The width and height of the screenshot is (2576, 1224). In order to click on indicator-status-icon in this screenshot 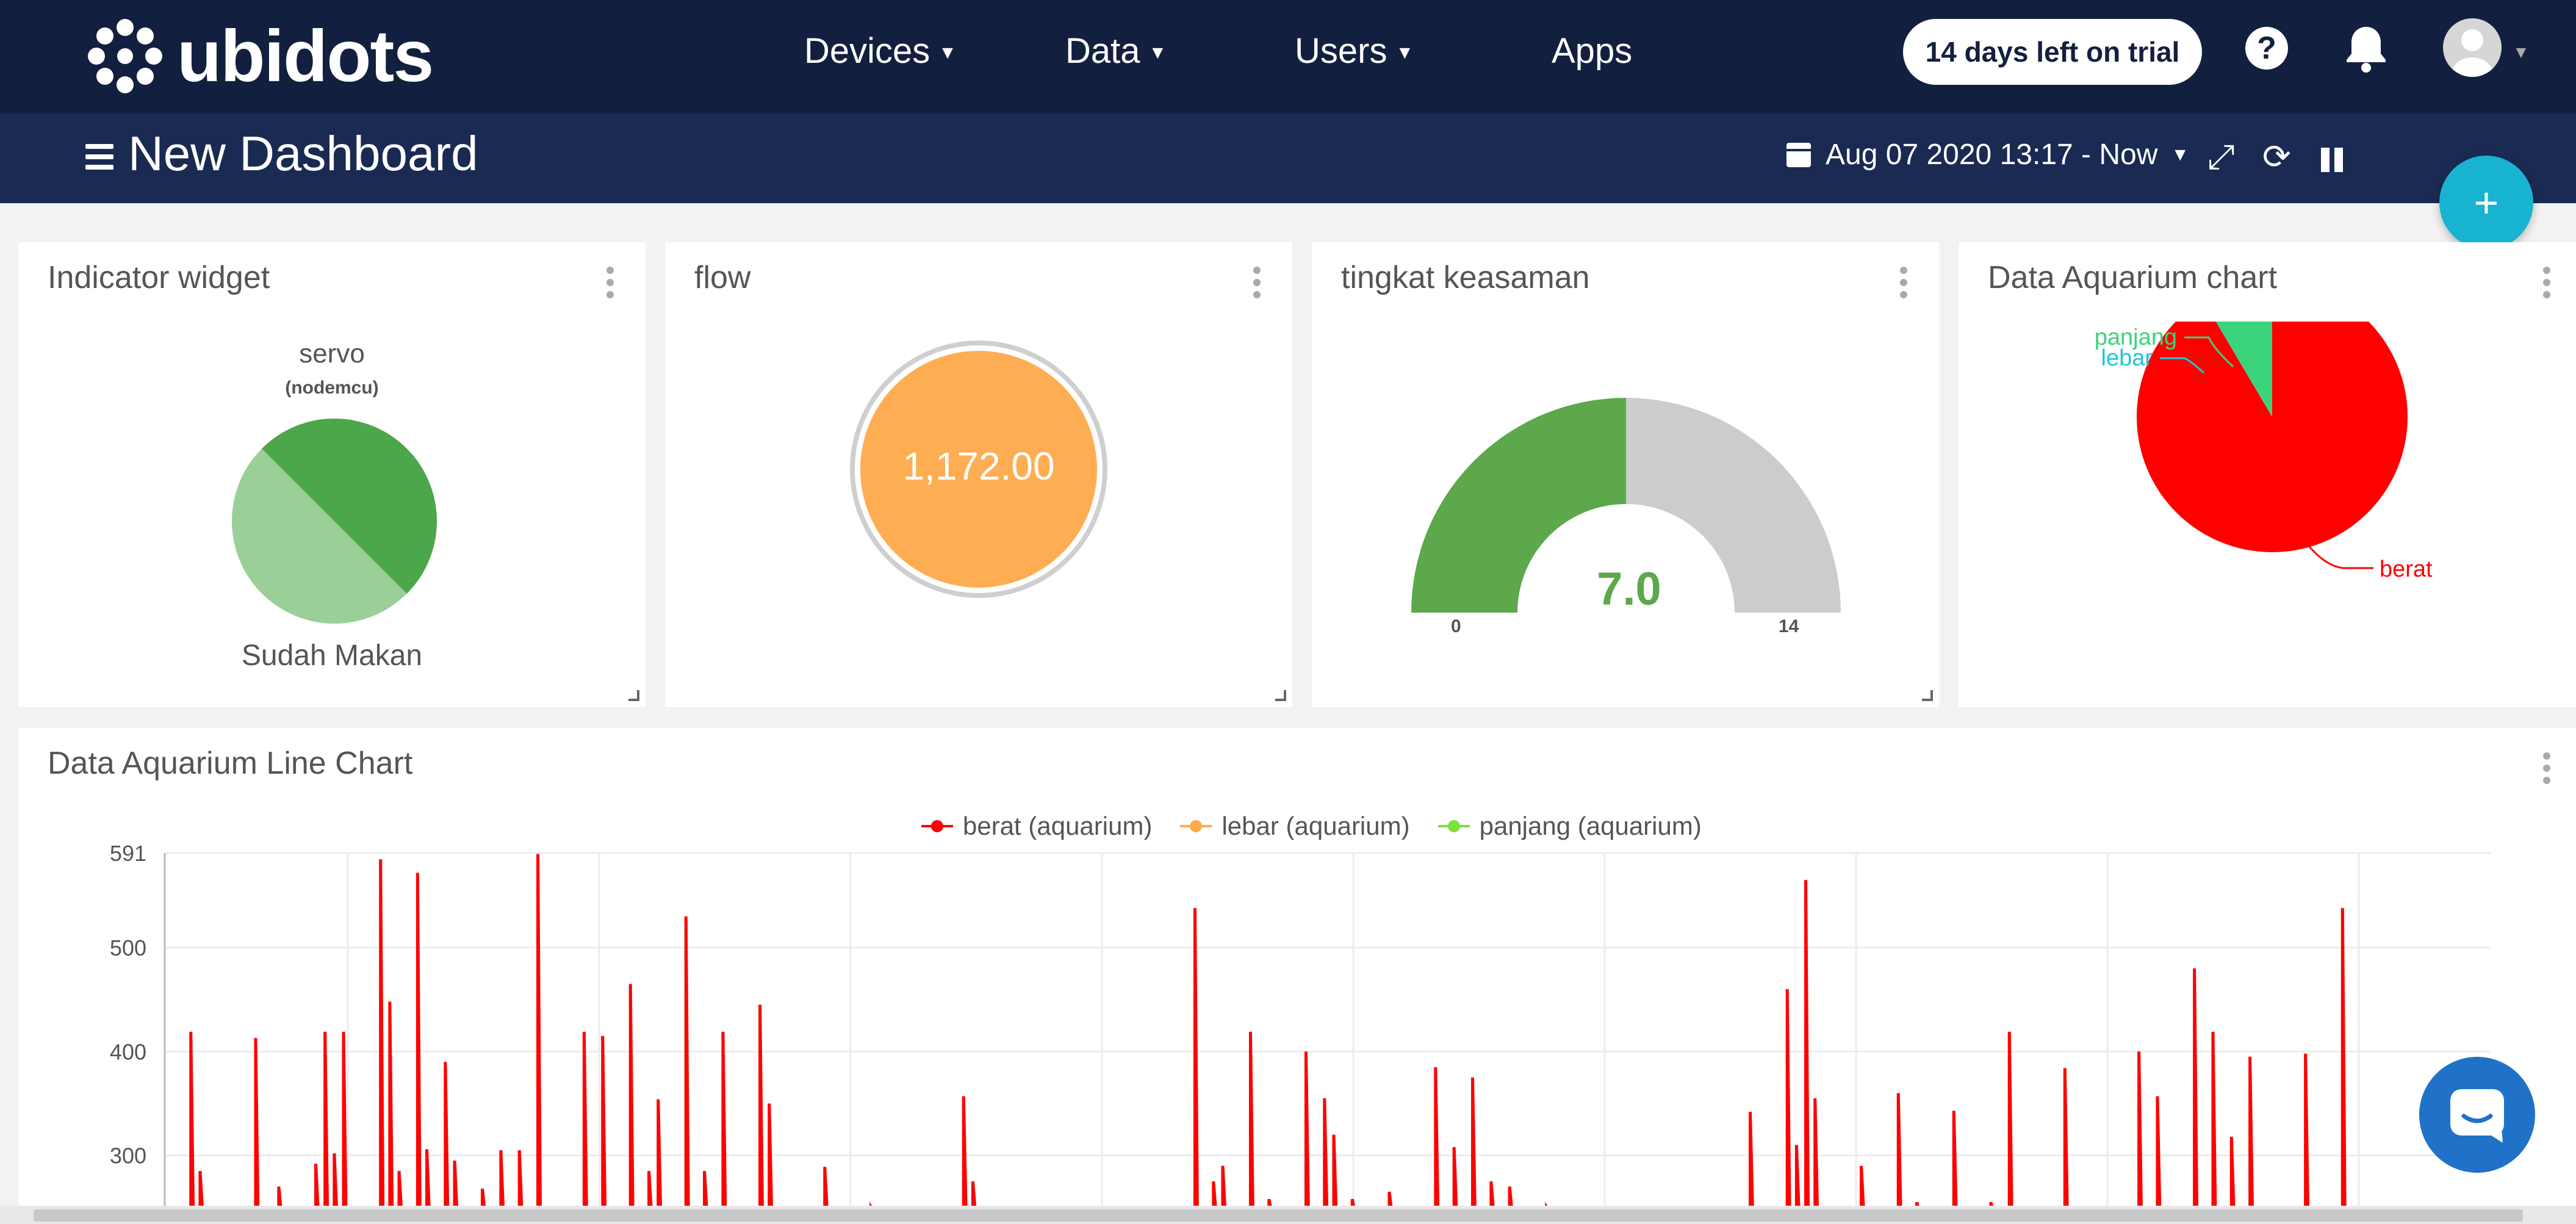, I will do `click(334, 521)`.